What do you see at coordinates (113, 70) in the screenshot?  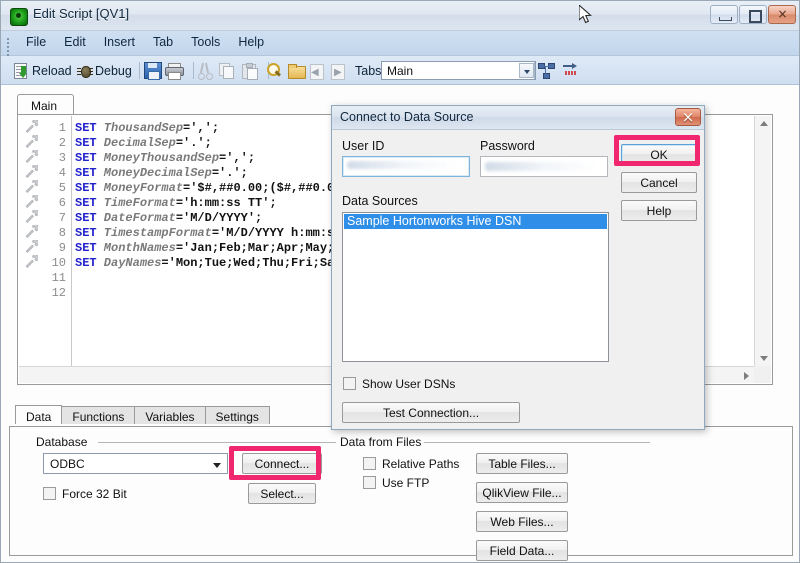 I see `debug-label: Debug` at bounding box center [113, 70].